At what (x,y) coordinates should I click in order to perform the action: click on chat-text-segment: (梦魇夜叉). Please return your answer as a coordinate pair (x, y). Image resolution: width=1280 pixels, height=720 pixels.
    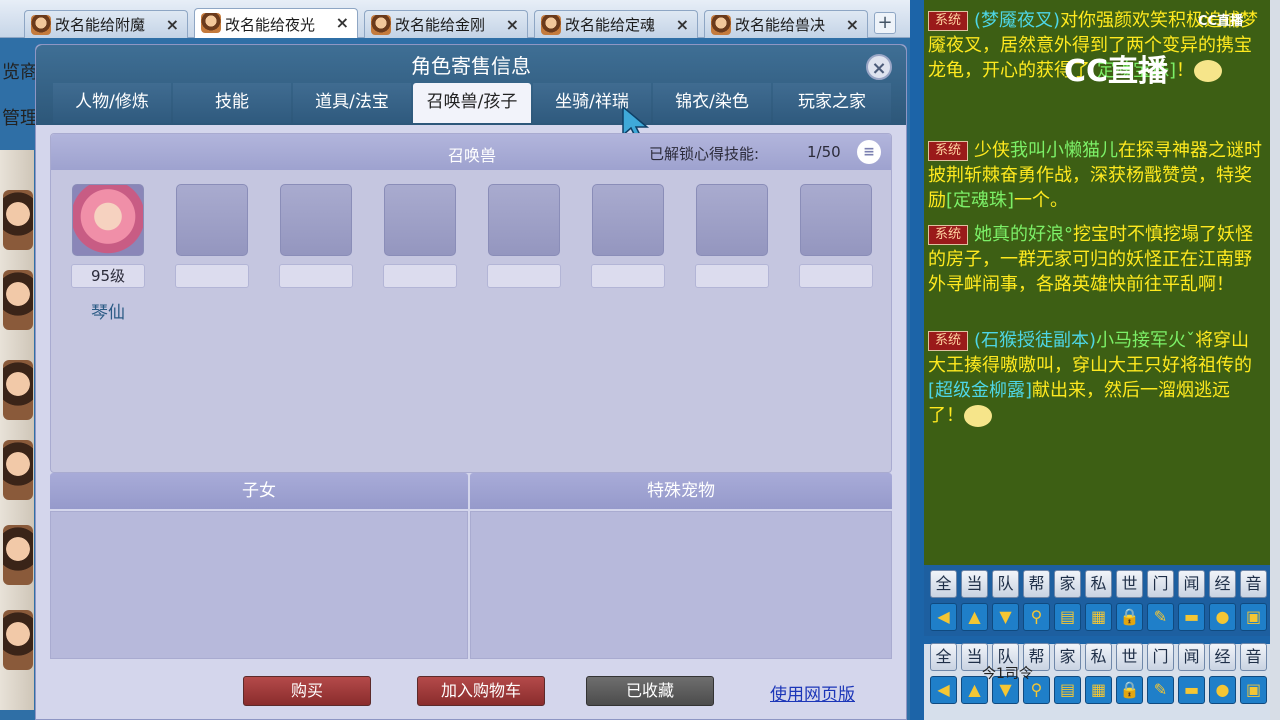
    Looking at the image, I should click on (1017, 20).